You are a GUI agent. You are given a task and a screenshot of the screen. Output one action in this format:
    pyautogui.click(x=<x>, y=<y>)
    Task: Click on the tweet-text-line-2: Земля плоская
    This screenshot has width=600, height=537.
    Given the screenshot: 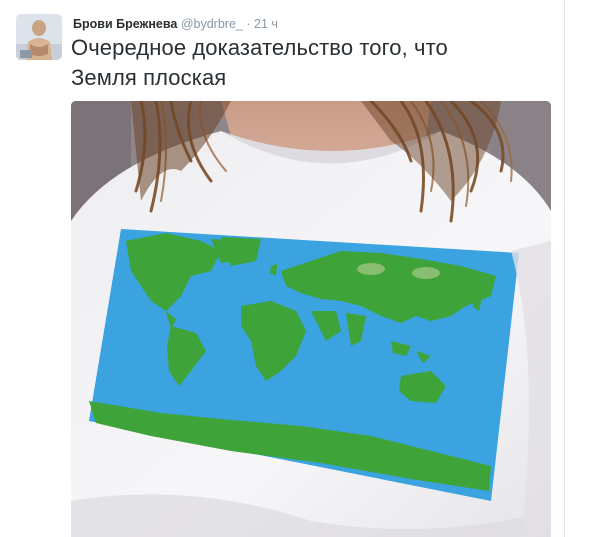 What is the action you would take?
    pyautogui.click(x=149, y=77)
    